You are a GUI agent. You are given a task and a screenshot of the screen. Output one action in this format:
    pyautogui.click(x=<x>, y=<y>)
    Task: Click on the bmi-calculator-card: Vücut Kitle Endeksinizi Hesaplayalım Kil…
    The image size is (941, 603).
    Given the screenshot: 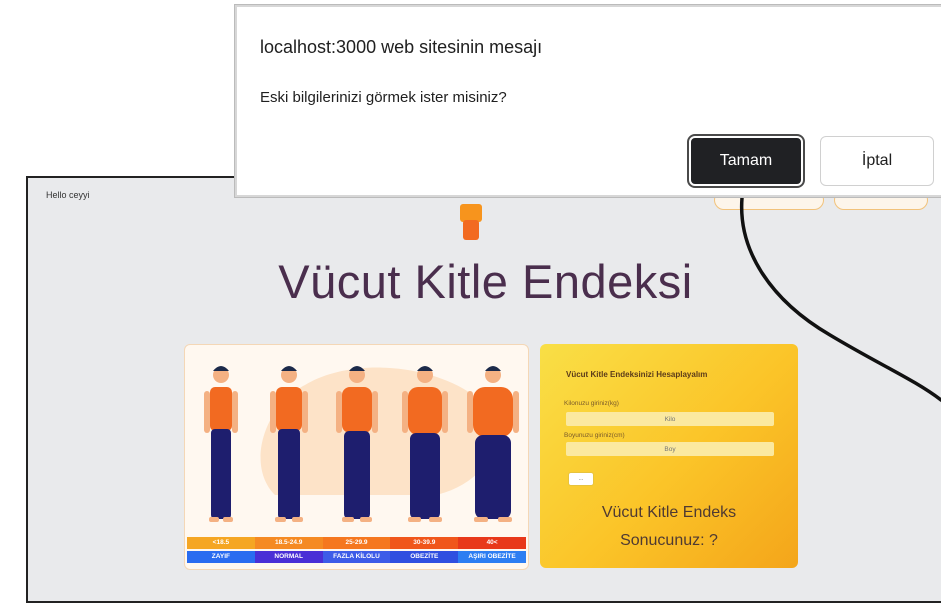 What is the action you would take?
    pyautogui.click(x=669, y=456)
    